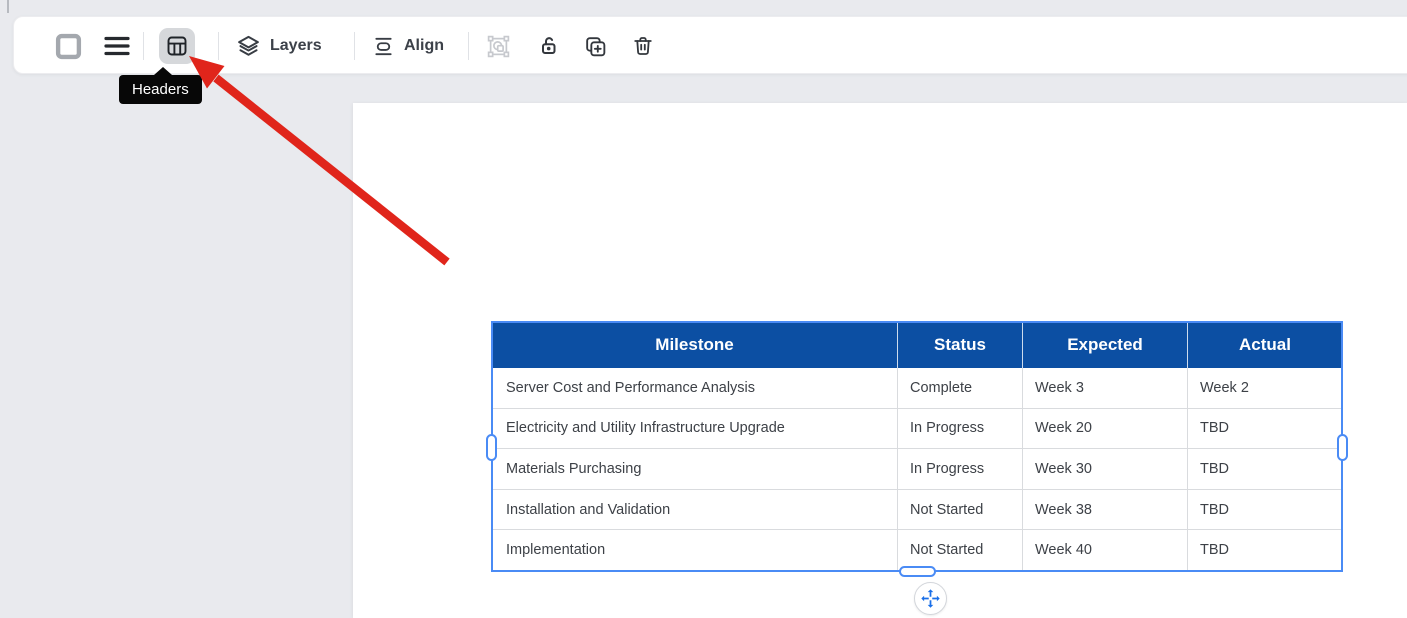 Image resolution: width=1407 pixels, height=618 pixels. I want to click on table-cell: Week 2, so click(1265, 388).